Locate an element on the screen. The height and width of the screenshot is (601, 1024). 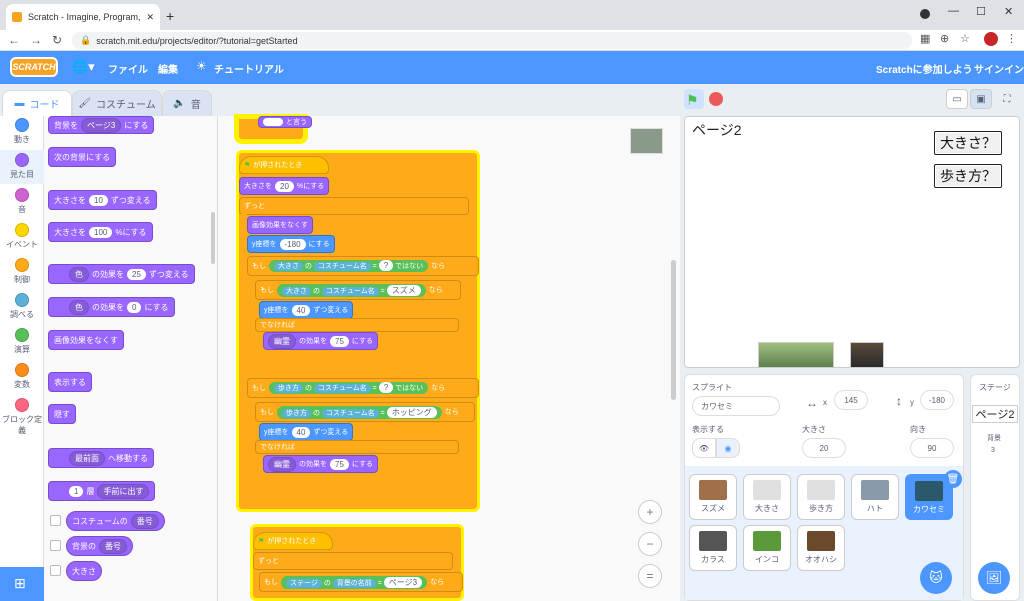
block-change-size: 大きさを 10 ずつ変える is located at coordinates (102, 200).